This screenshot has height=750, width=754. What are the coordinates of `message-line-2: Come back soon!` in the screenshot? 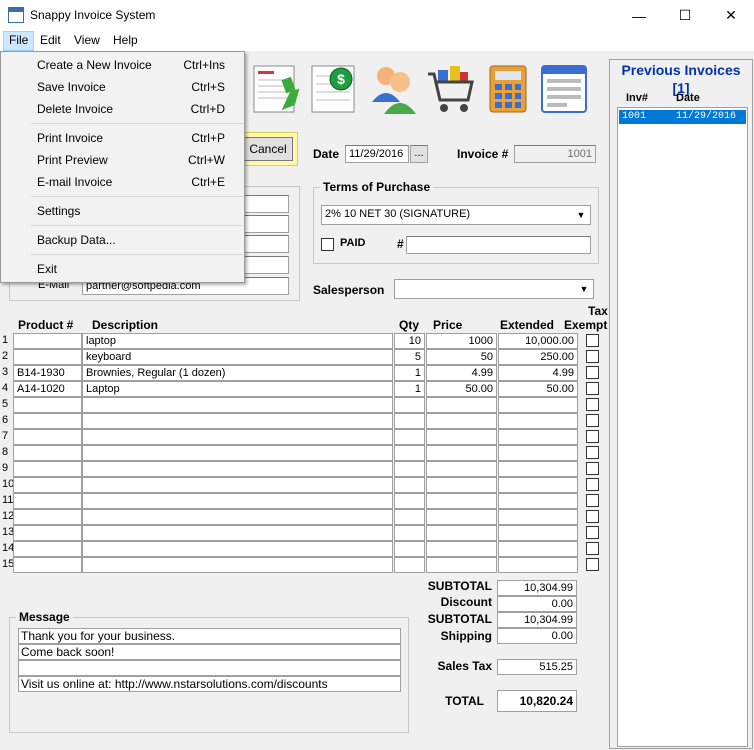 It's located at (209, 652).